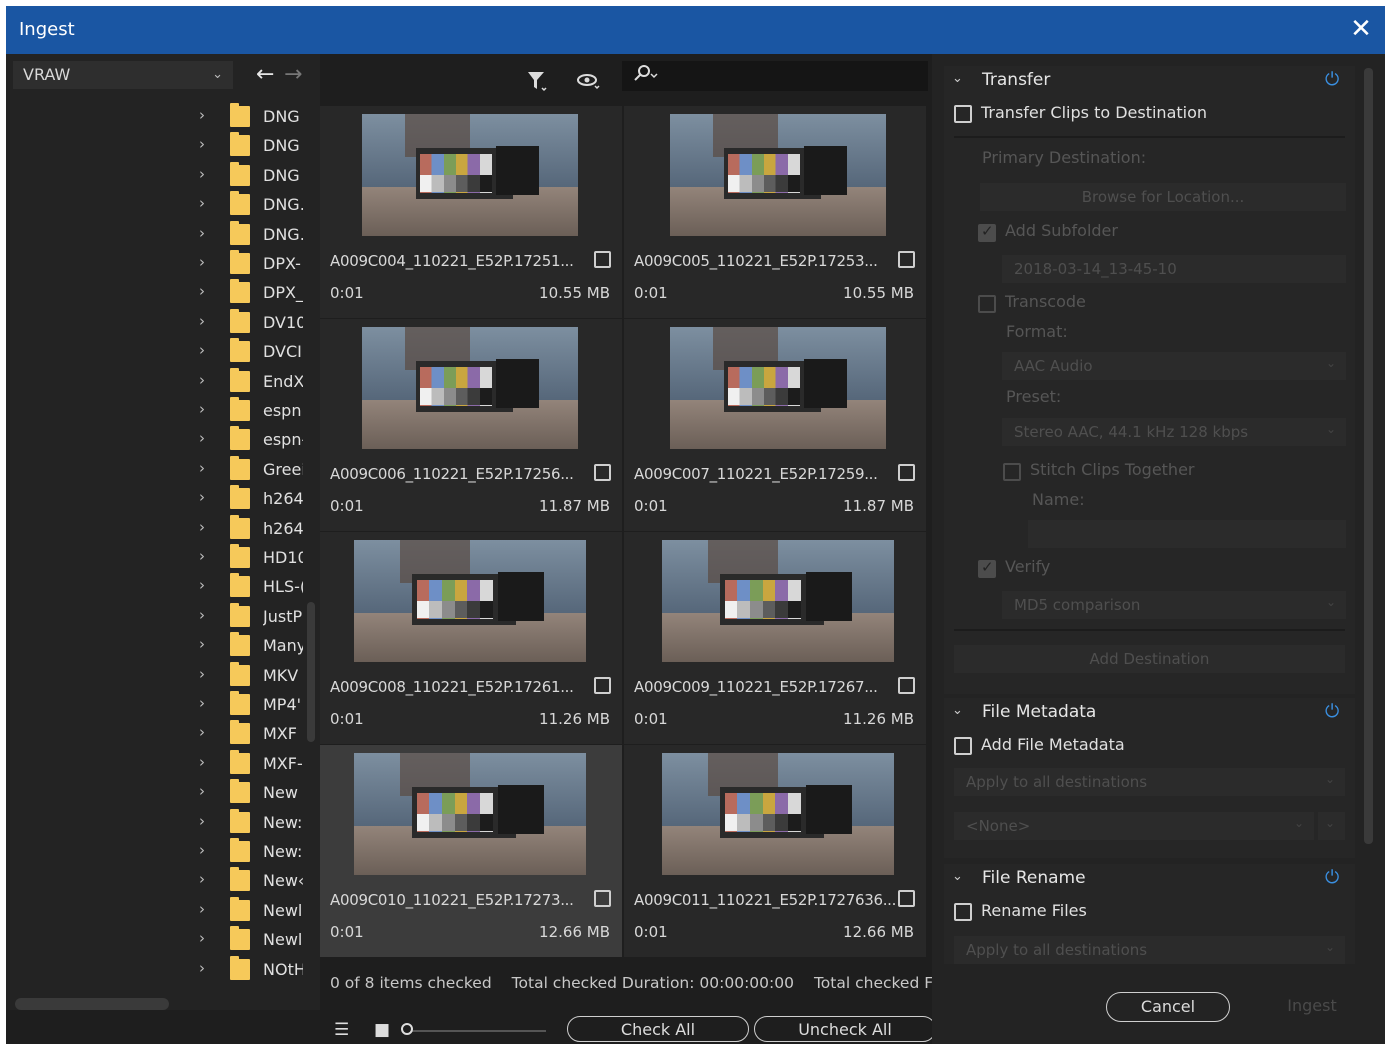 The width and height of the screenshot is (1391, 1044). Describe the element at coordinates (1149, 659) in the screenshot. I see `add-destination-button: Add Destination` at that location.